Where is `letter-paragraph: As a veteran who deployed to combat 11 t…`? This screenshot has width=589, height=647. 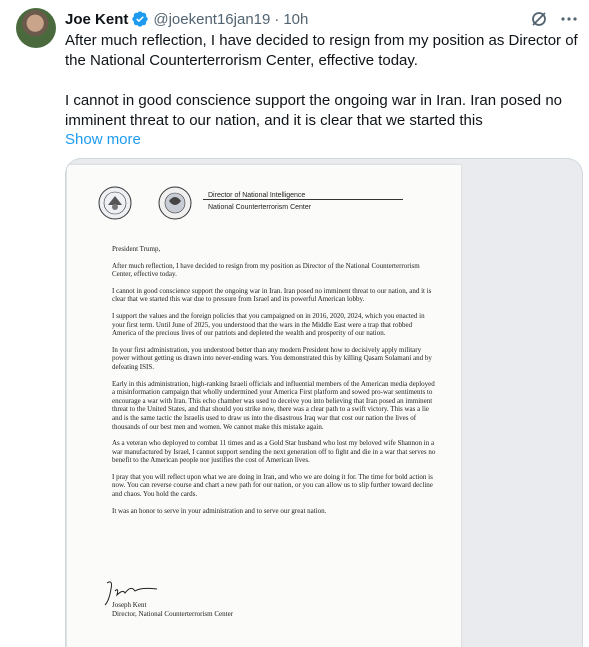 letter-paragraph: As a veteran who deployed to combat 11 t… is located at coordinates (274, 452).